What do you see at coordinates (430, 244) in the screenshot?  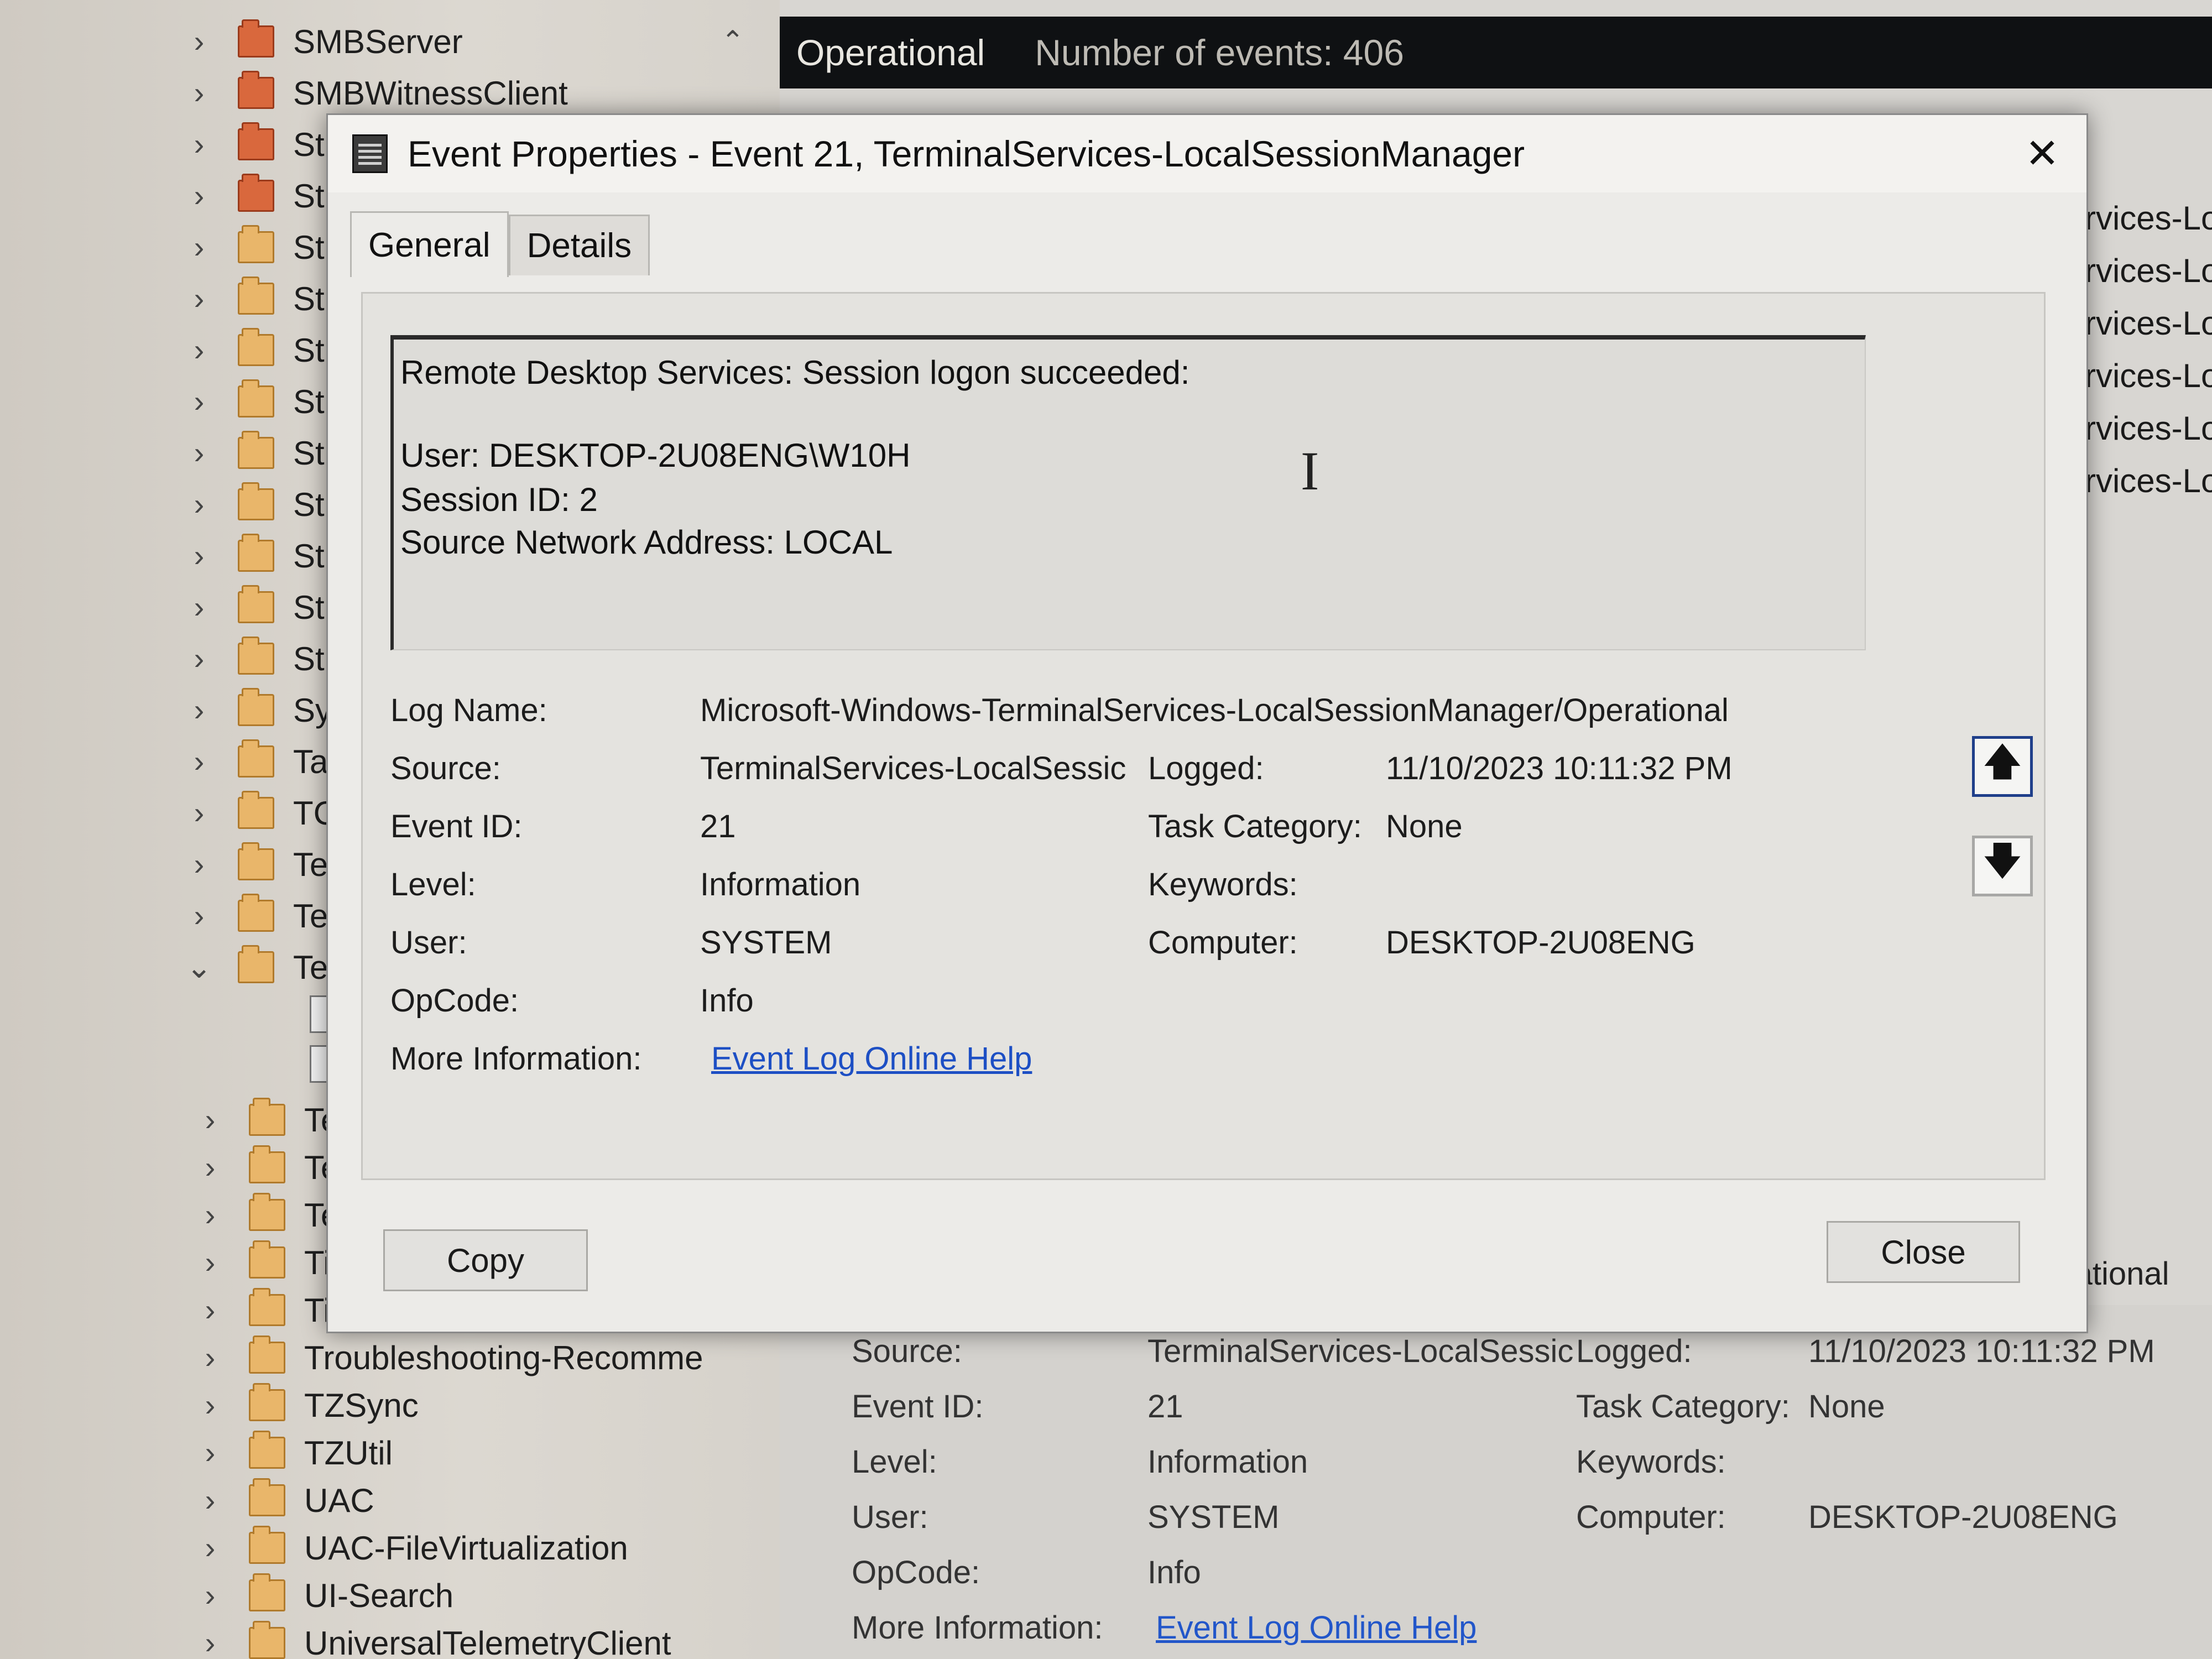 I see `tab-general: General` at bounding box center [430, 244].